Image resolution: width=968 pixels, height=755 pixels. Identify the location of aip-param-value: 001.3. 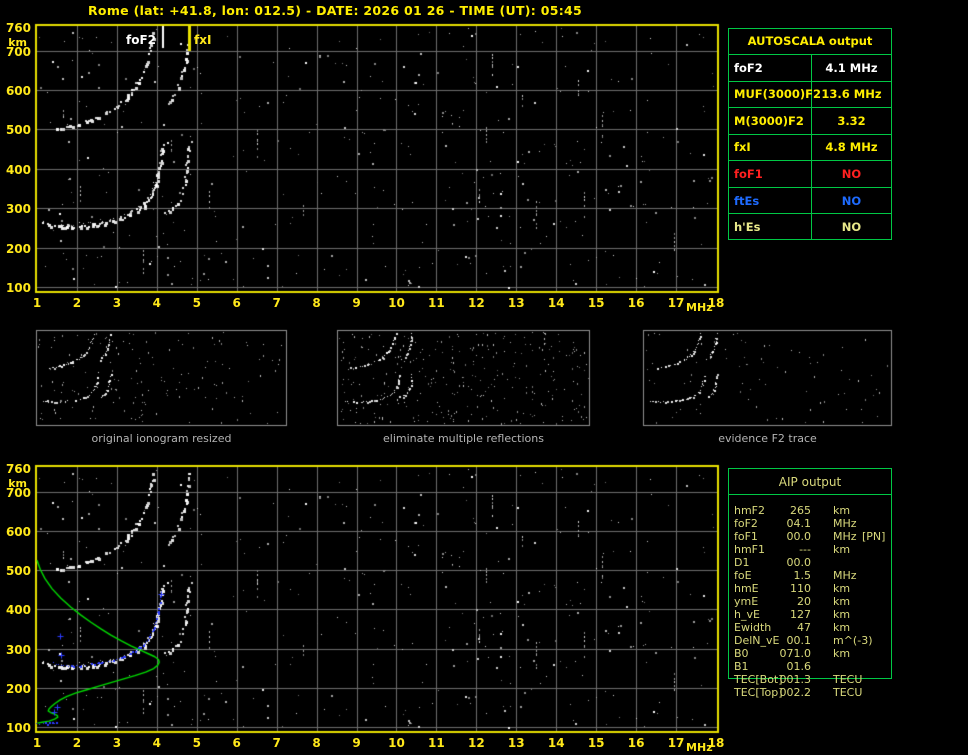
(795, 679).